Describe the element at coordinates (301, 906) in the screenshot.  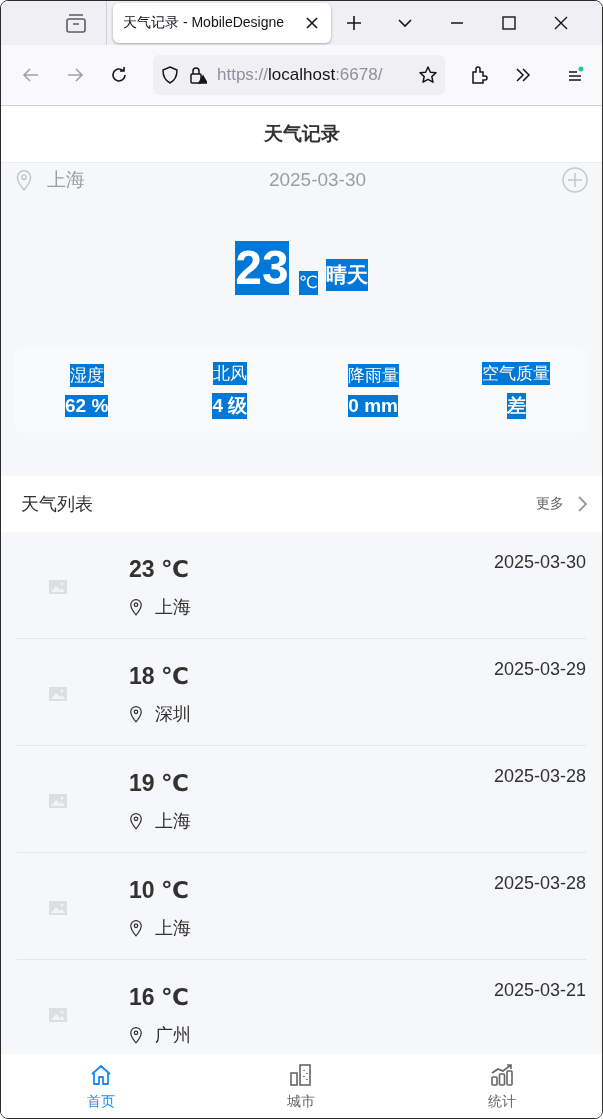
I see `weather-list-item: 10 ℃ 上海 2025-03-28` at that location.